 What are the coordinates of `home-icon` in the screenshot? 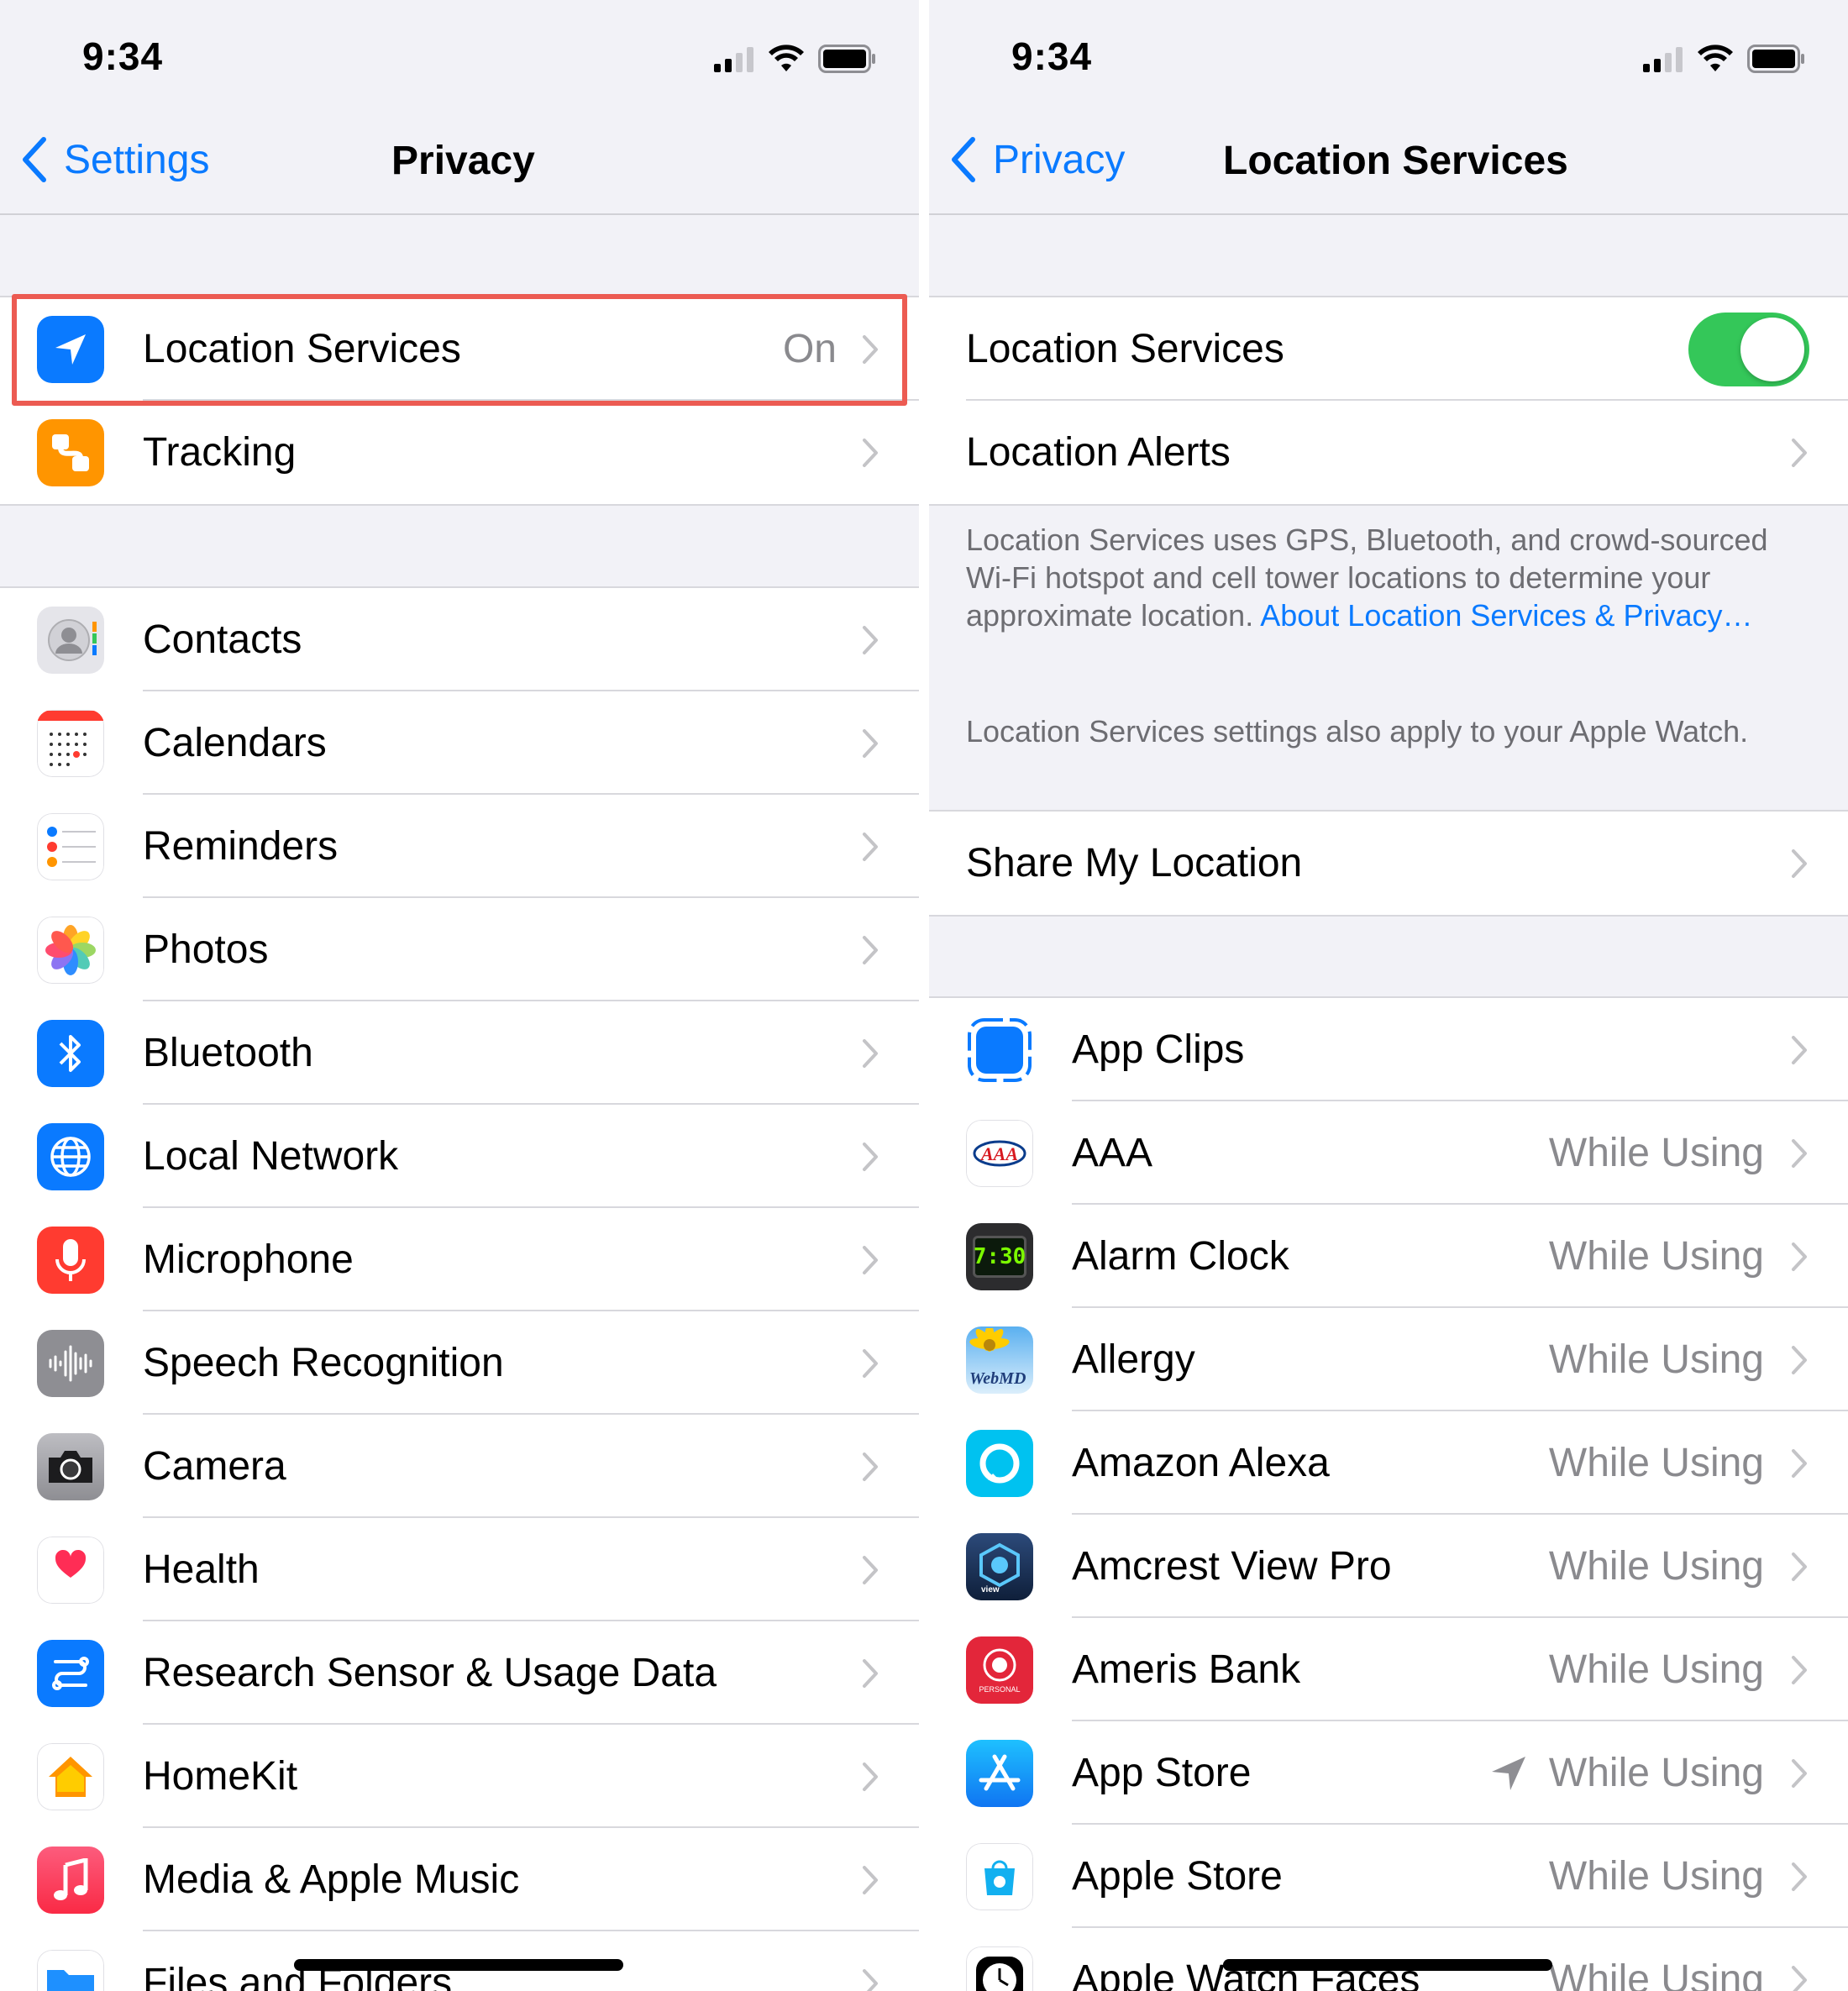 It's located at (70, 1777).